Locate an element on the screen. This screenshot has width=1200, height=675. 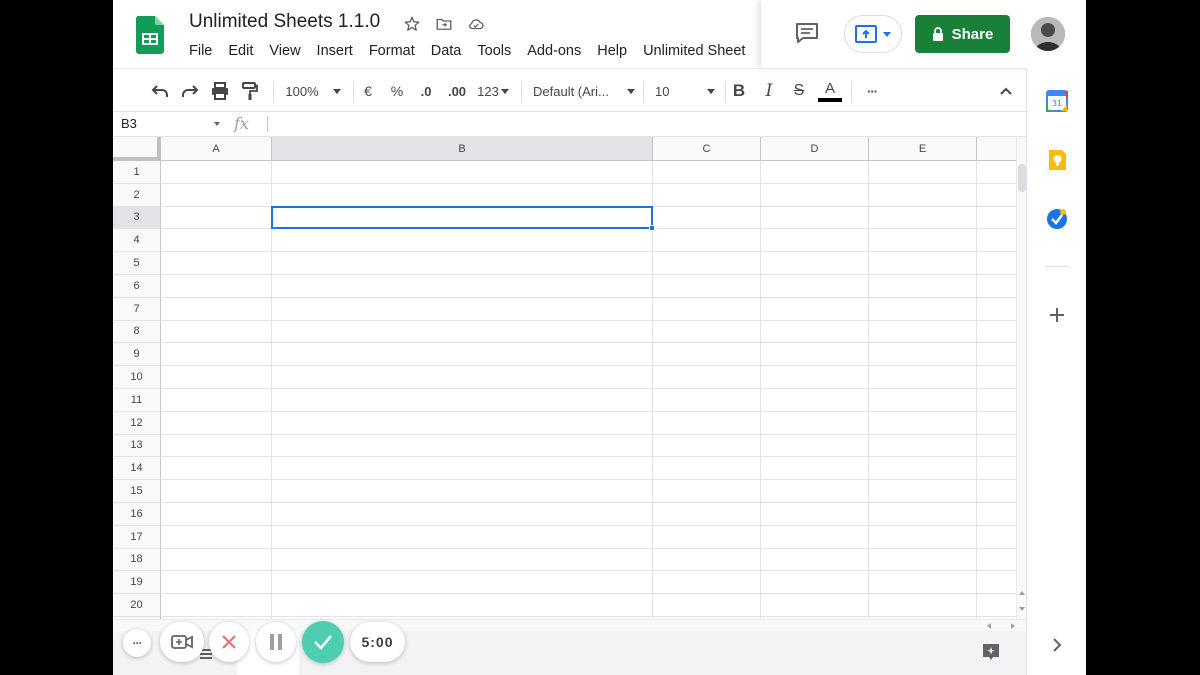
recorder-timer: 5:00 is located at coordinates (377, 642).